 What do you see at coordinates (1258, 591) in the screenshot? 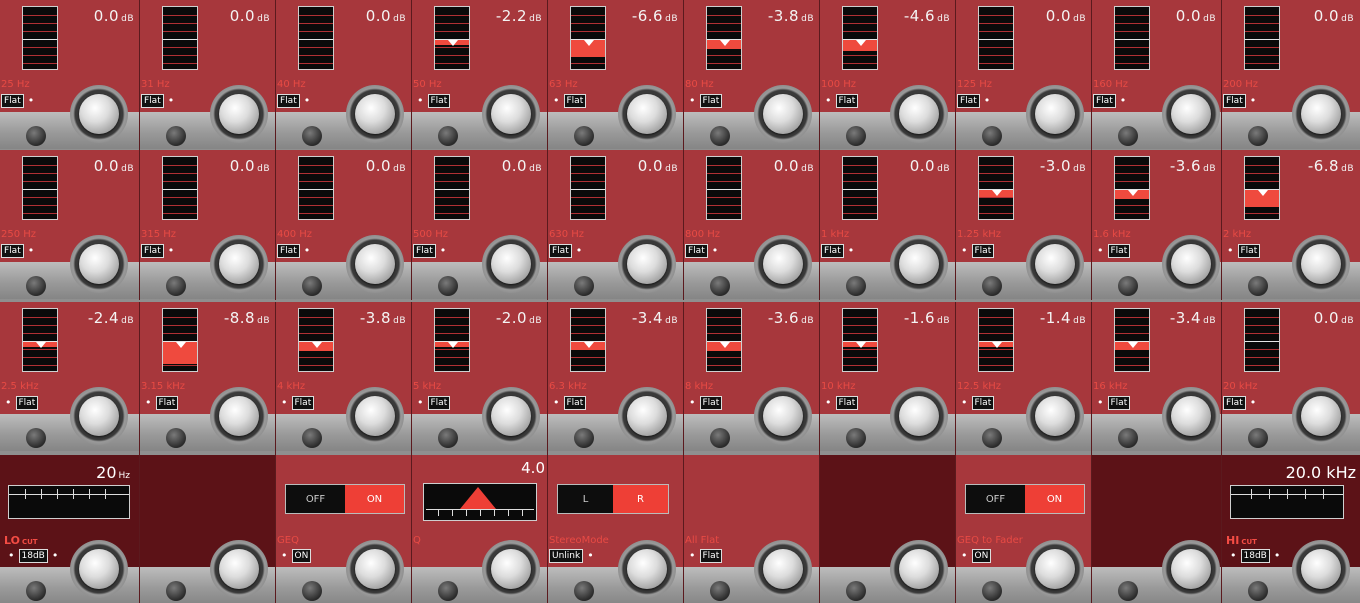
I see `hi-cut-button` at bounding box center [1258, 591].